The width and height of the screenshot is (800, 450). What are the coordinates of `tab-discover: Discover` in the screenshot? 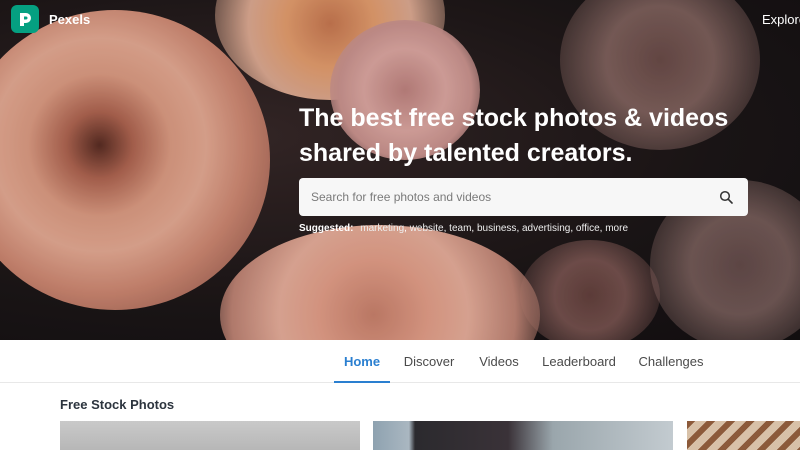 It's located at (429, 361).